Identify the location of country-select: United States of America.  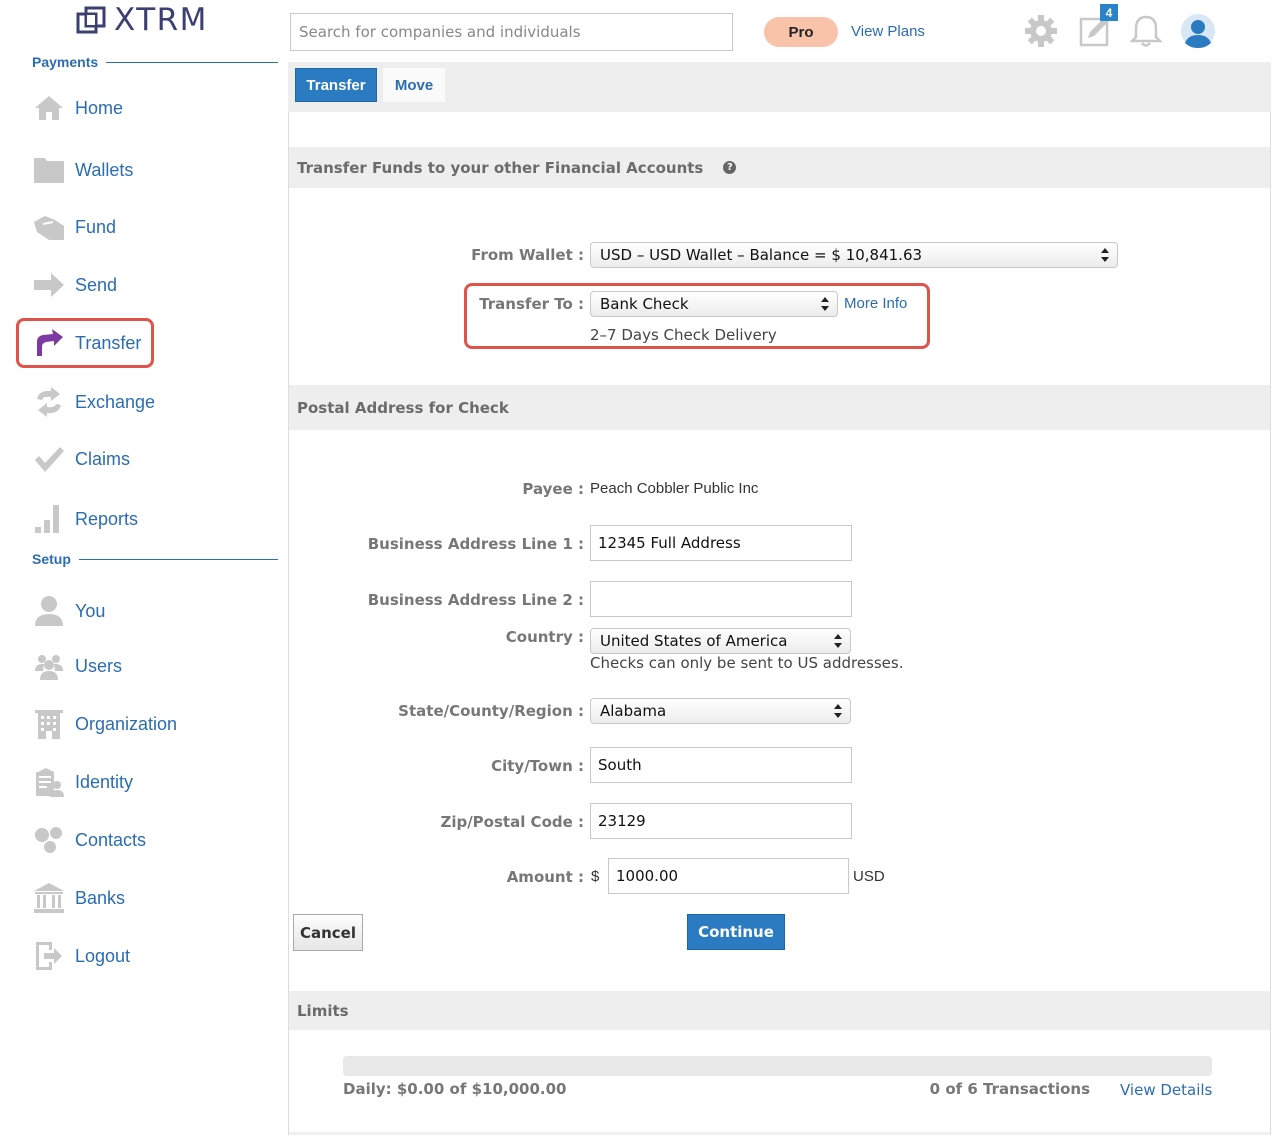
(720, 641).